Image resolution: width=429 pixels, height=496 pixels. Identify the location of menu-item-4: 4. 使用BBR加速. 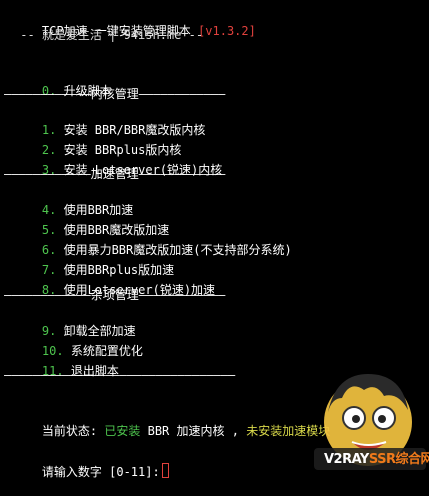
(73, 201).